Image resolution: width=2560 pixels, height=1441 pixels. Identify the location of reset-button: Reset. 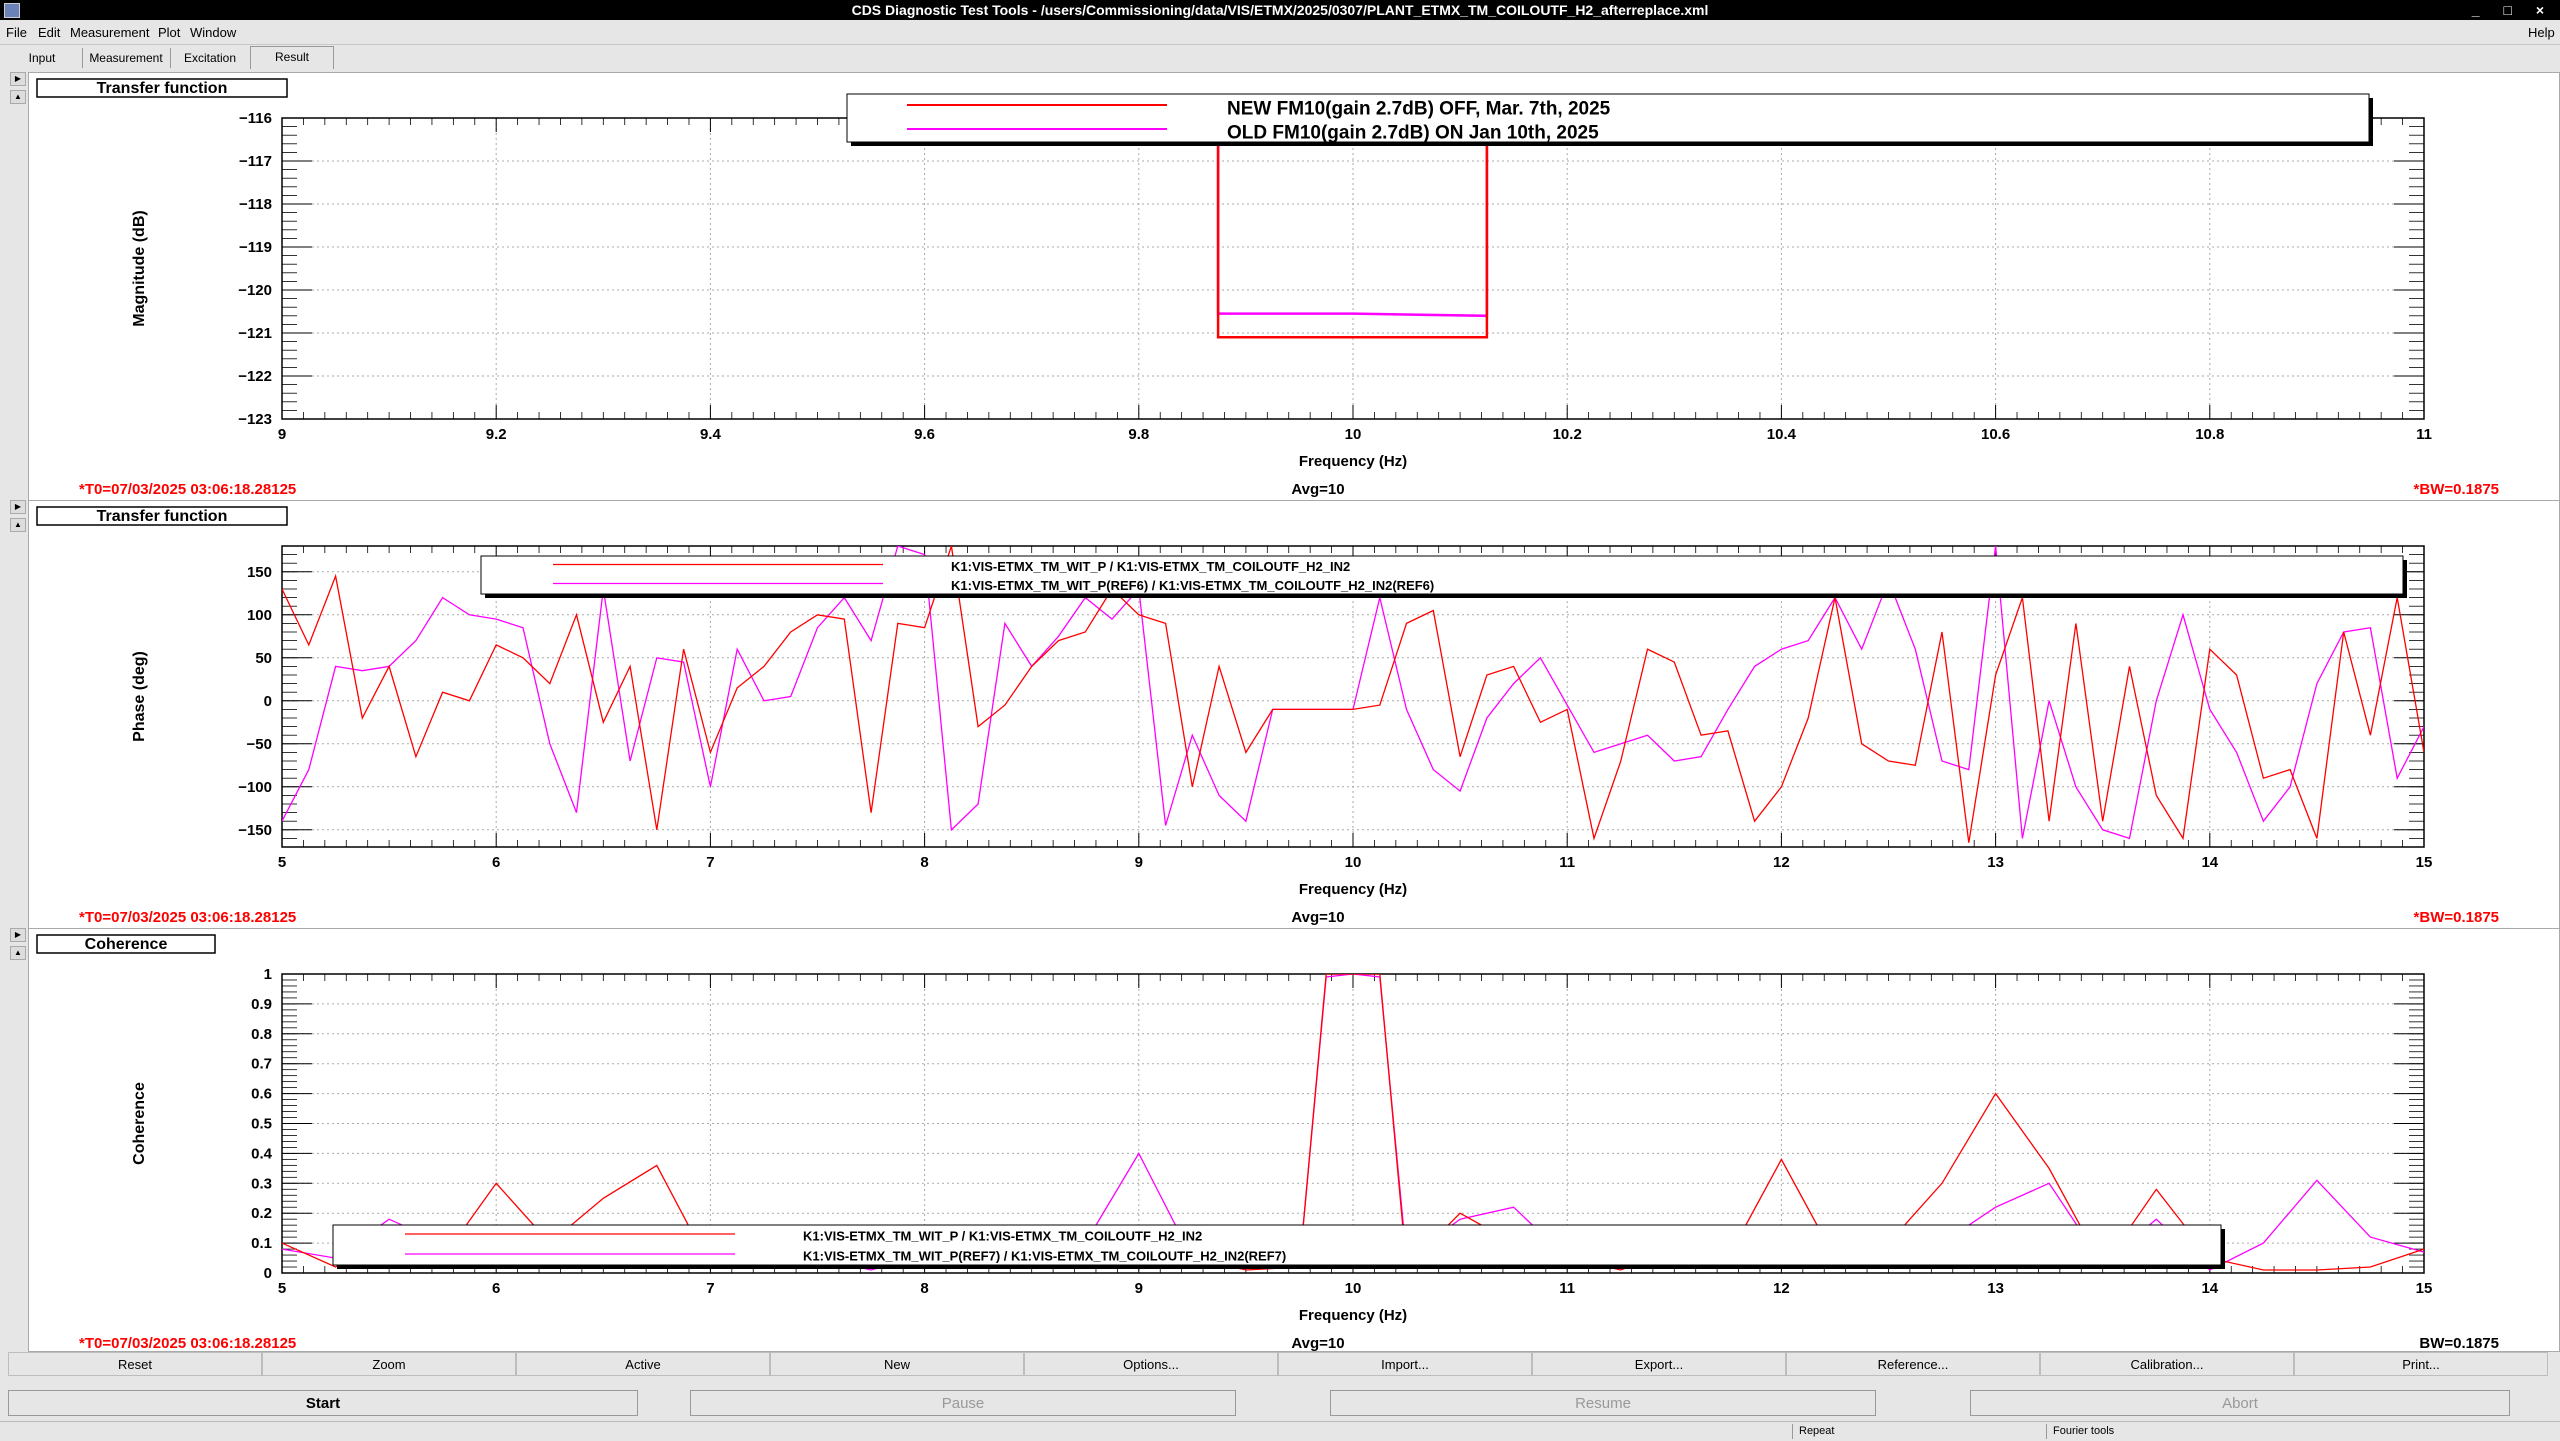
(135, 1364).